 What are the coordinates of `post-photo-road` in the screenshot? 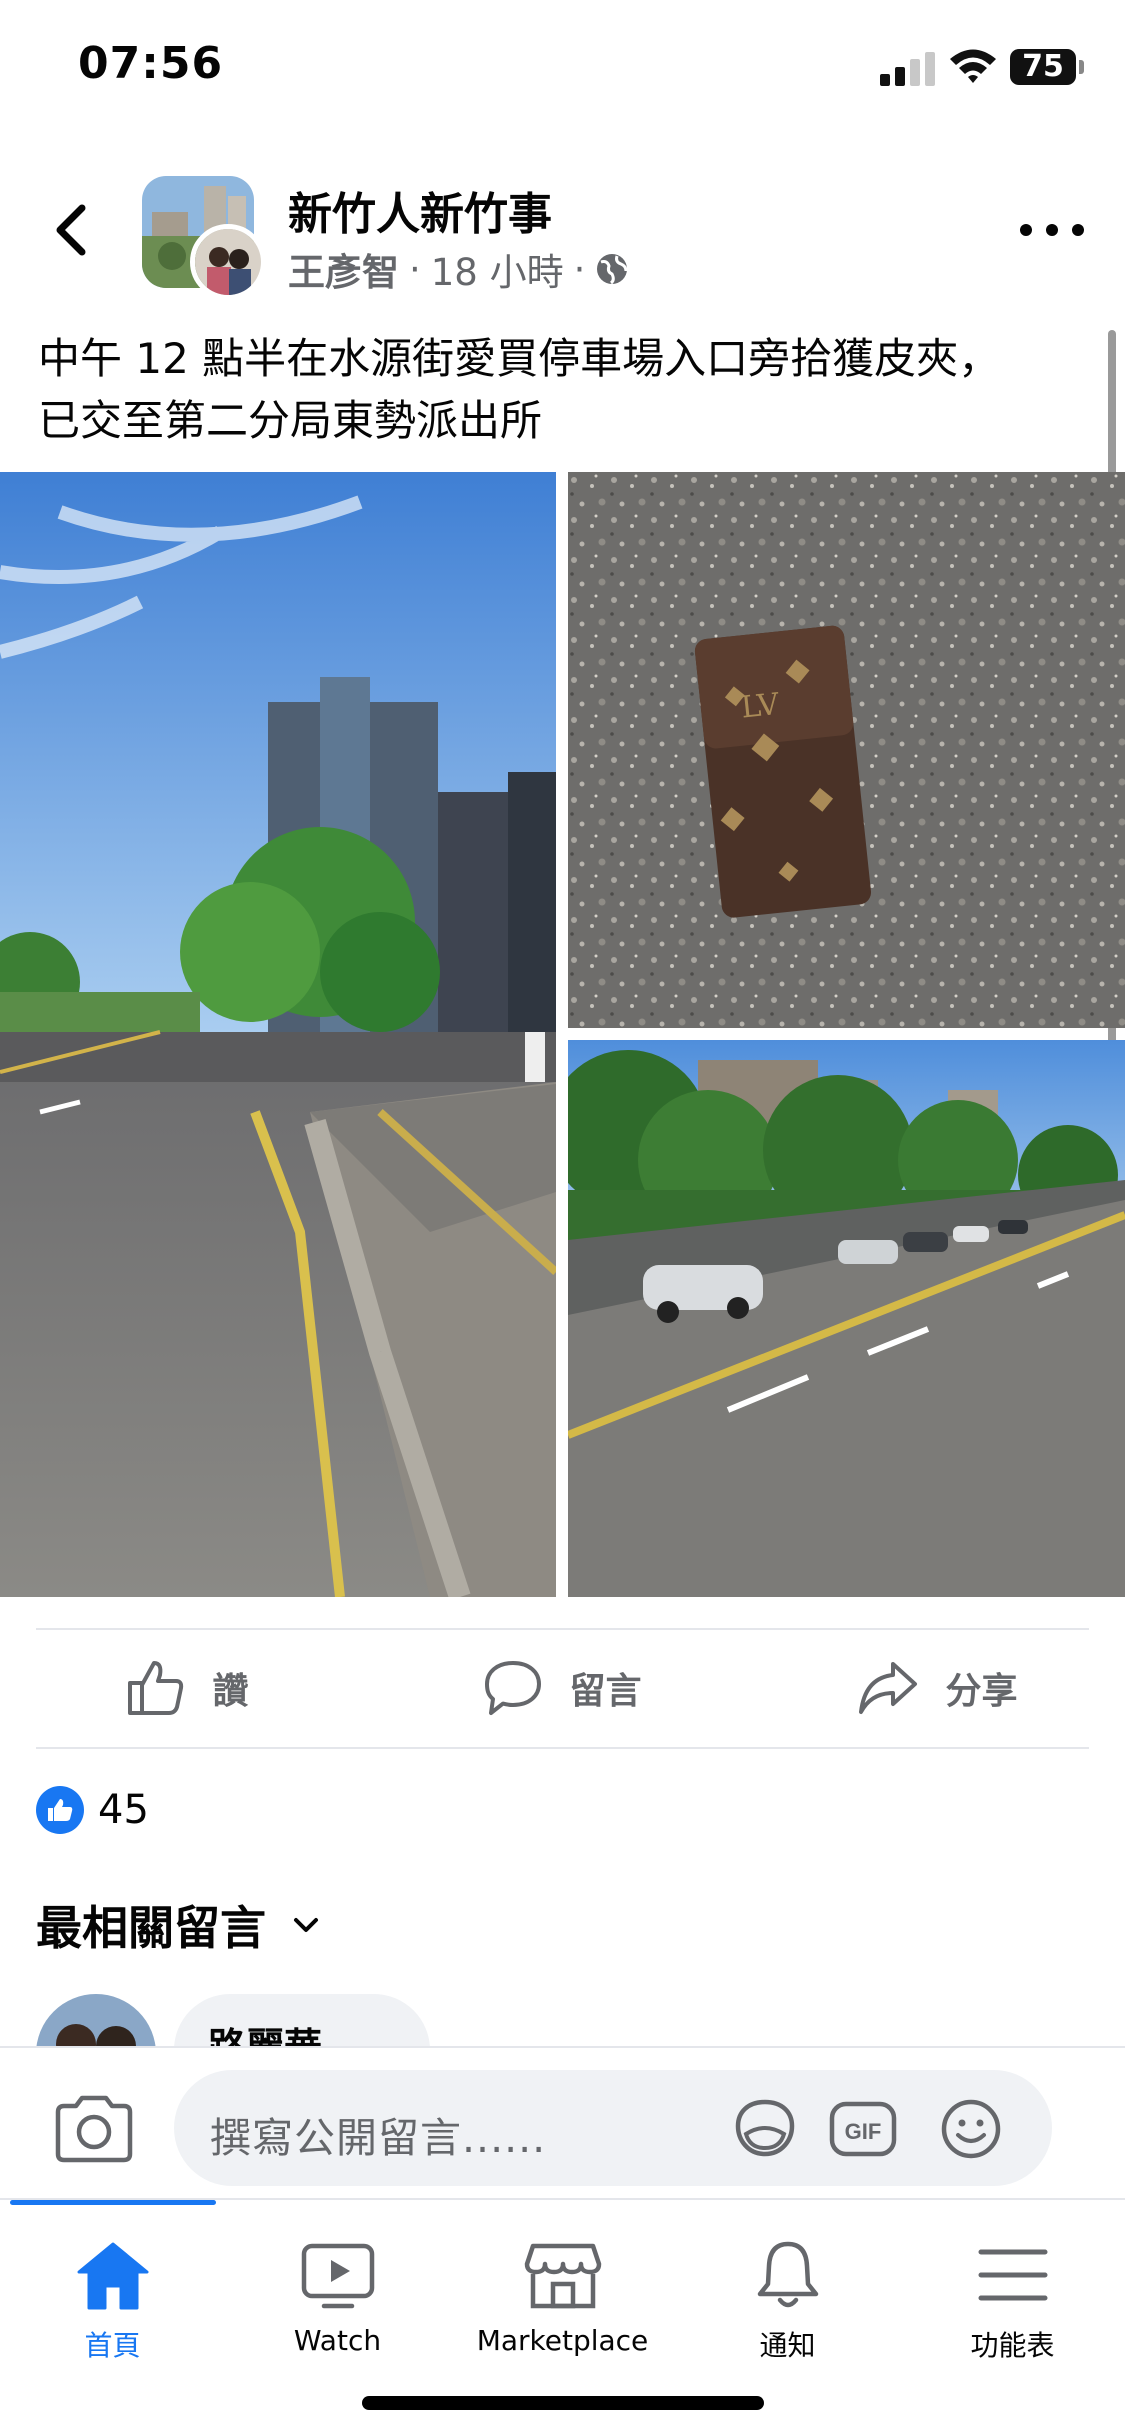 It's located at (846, 1318).